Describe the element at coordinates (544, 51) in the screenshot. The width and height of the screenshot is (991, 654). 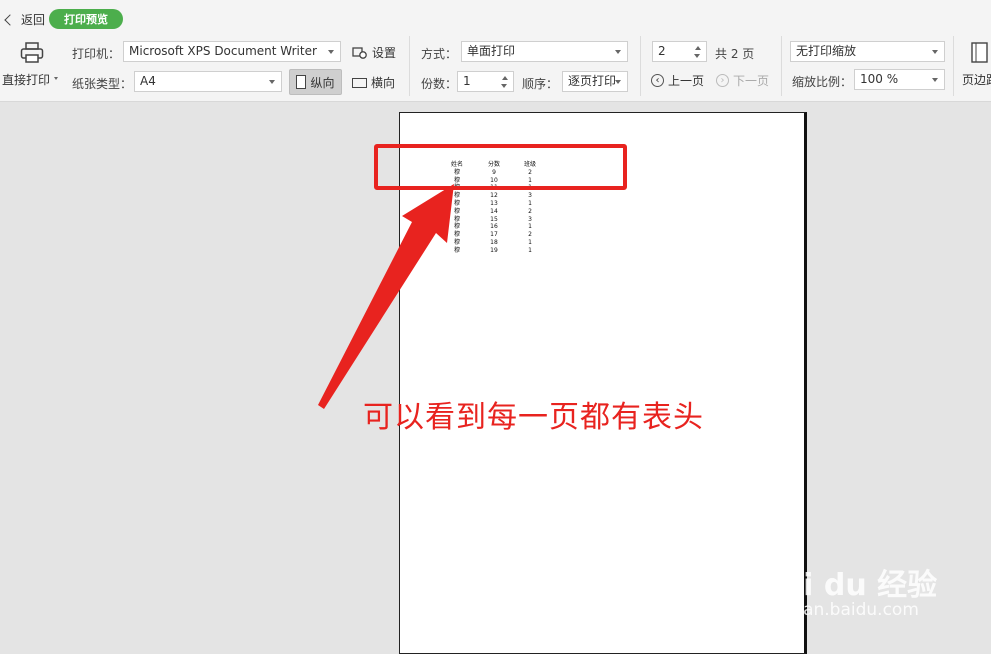
I see `print-mode-select: 单面打印` at that location.